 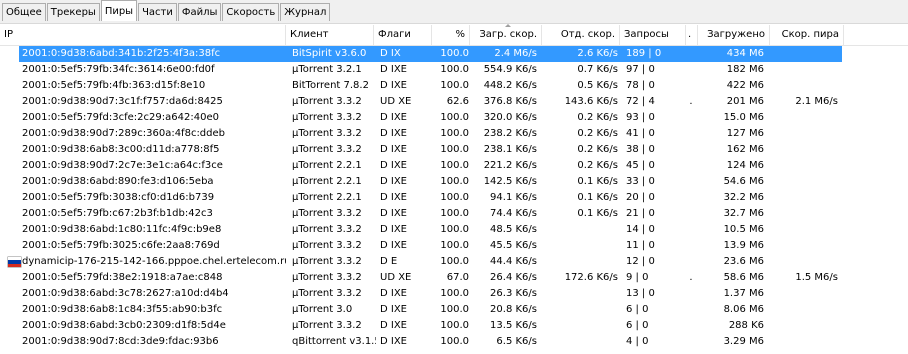 I want to click on column-header-up-speed: Отд. скор., so click(x=581, y=35).